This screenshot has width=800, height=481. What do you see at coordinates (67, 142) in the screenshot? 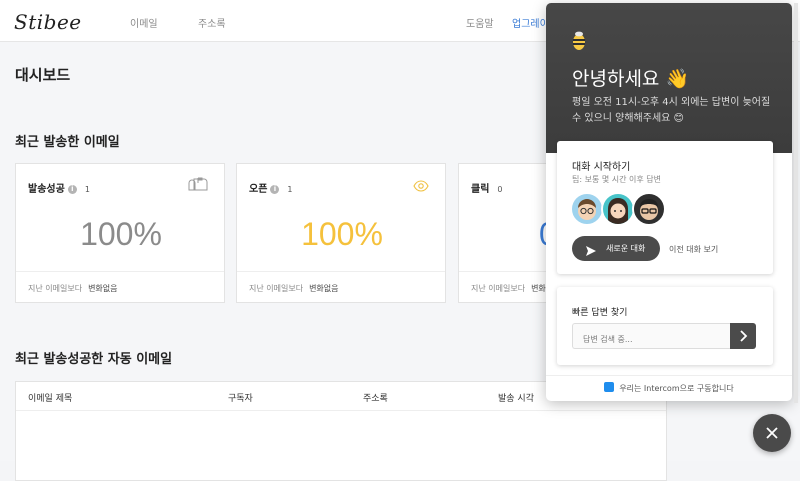
I see `recent-email-section-title: 최근 발송한 이메일` at bounding box center [67, 142].